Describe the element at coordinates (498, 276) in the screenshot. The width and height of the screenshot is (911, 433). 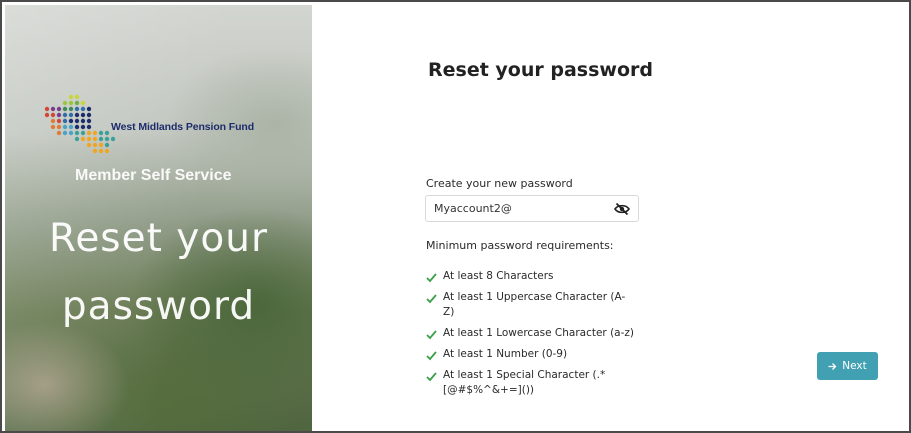
I see `requirement-text: At least 8 Characters` at that location.